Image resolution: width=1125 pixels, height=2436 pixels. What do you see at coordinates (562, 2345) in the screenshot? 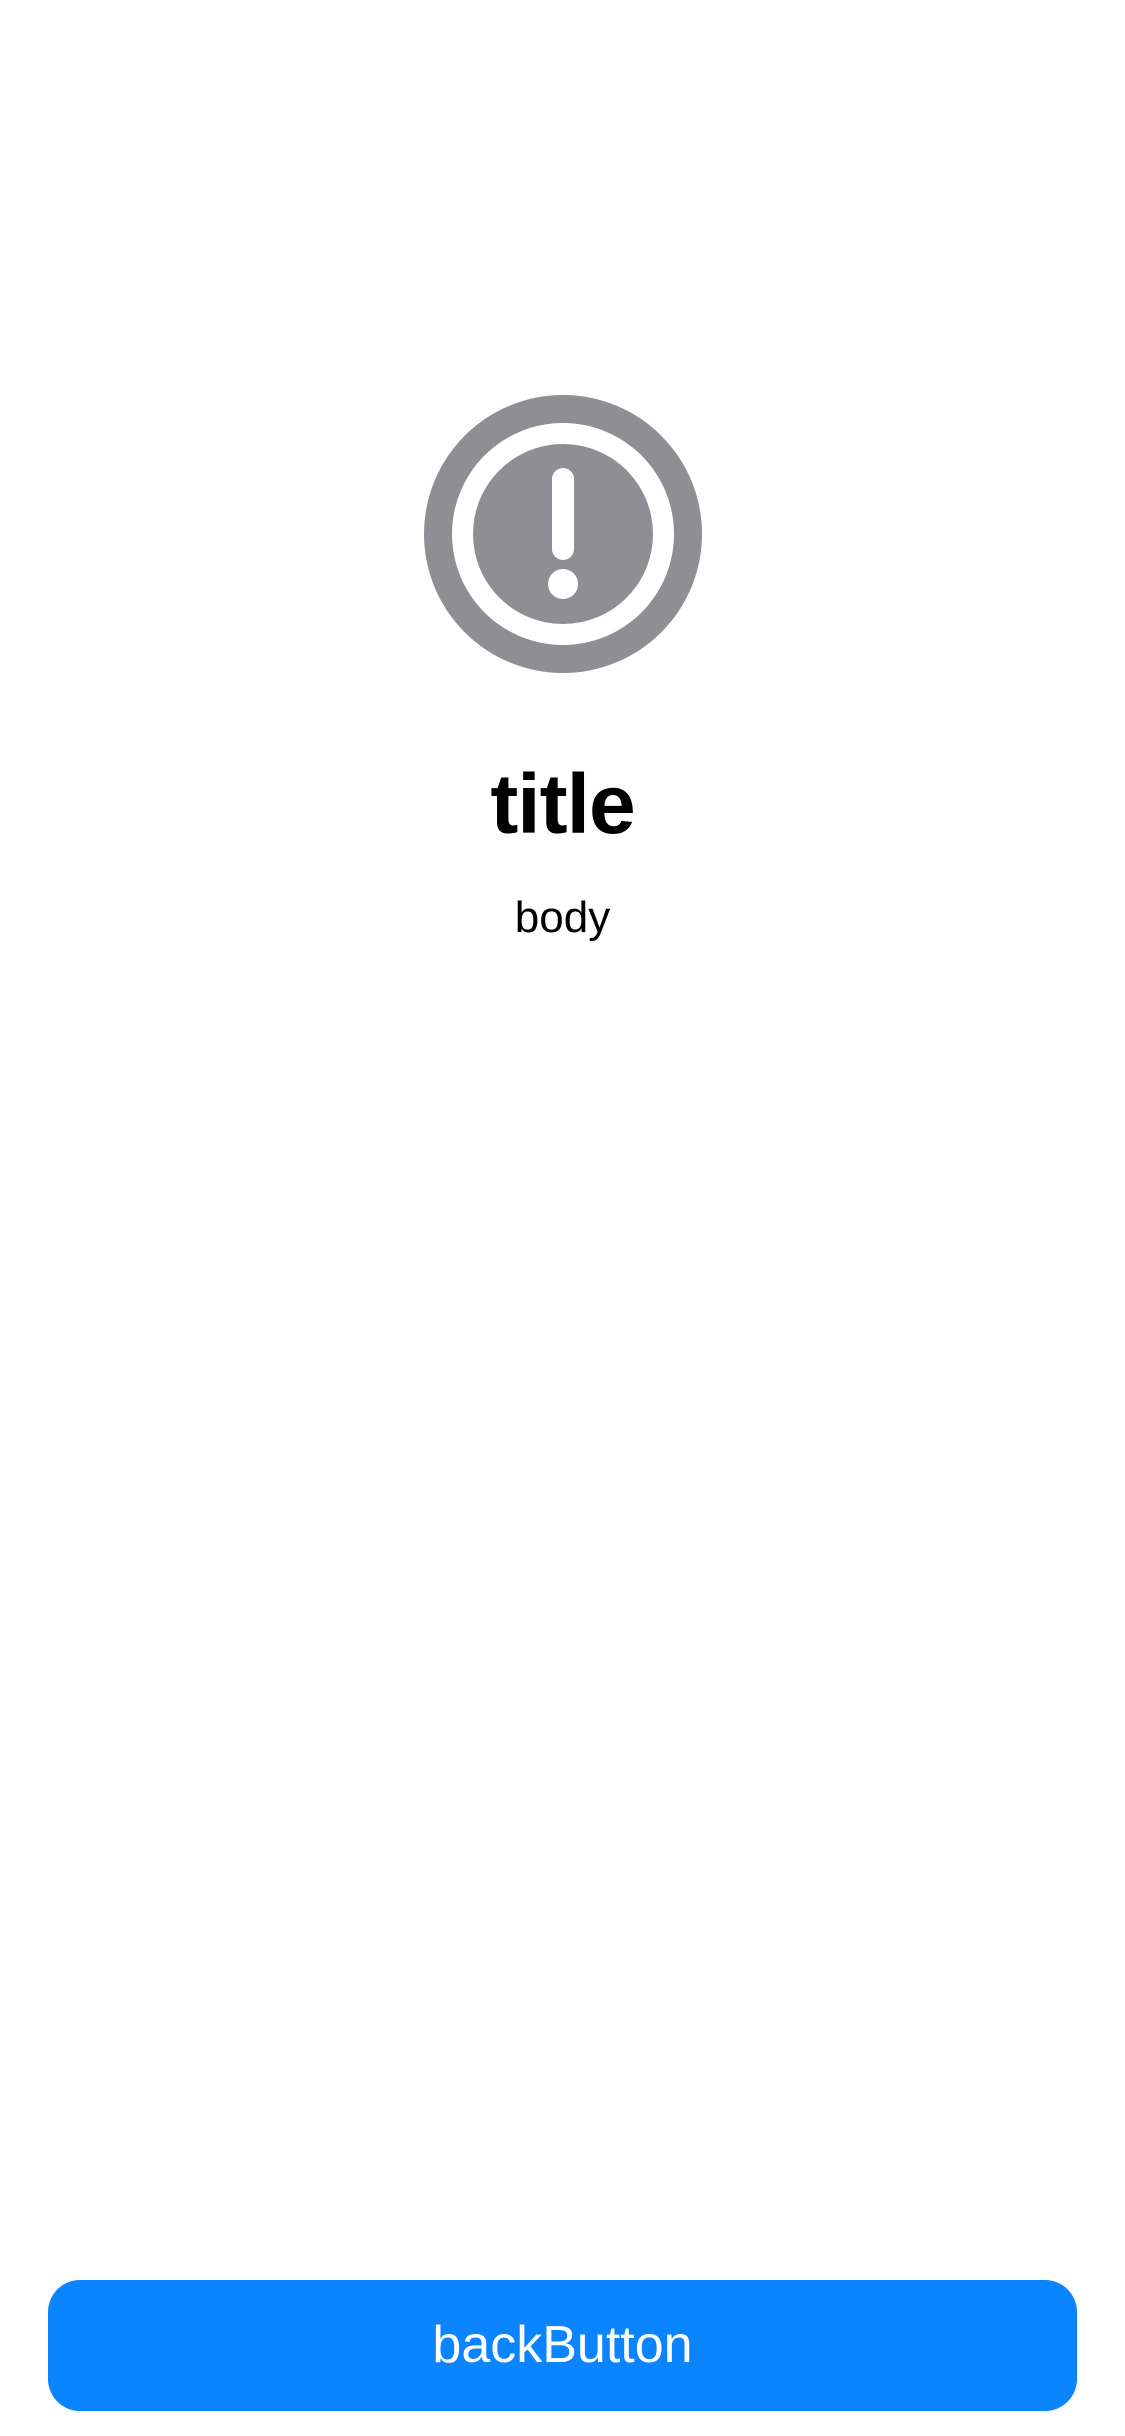
I see `back-button: backButton` at bounding box center [562, 2345].